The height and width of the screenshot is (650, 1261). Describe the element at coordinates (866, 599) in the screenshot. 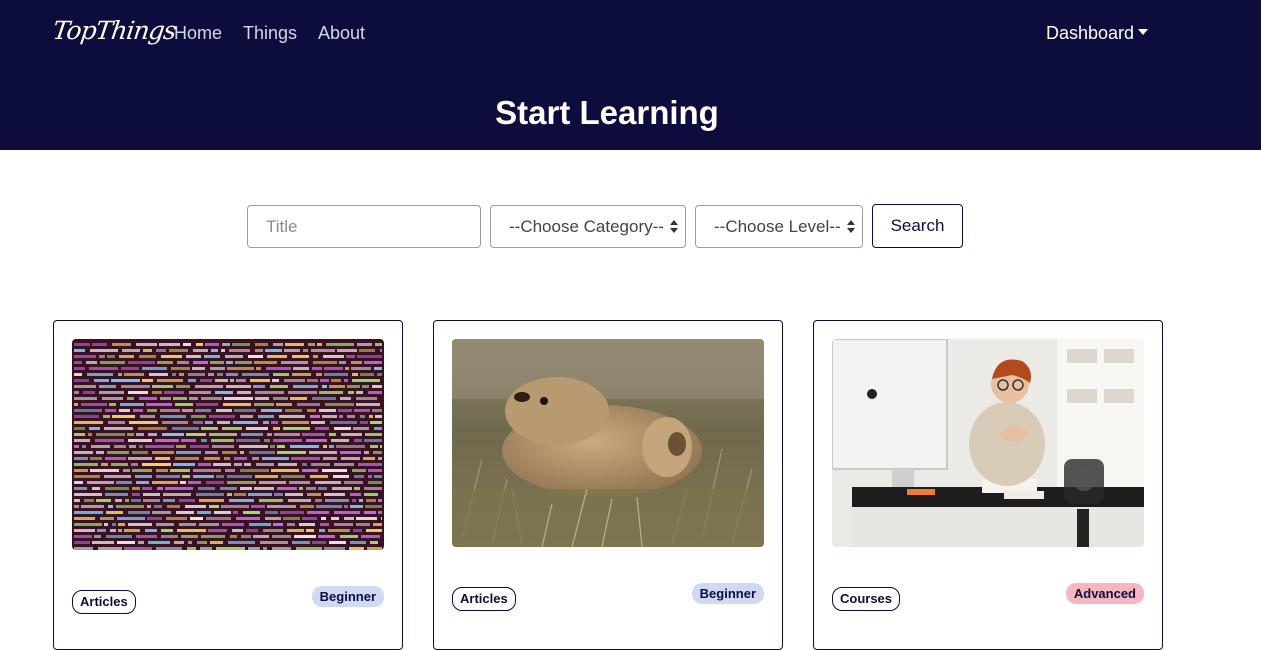

I see `type-badge: Courses` at that location.